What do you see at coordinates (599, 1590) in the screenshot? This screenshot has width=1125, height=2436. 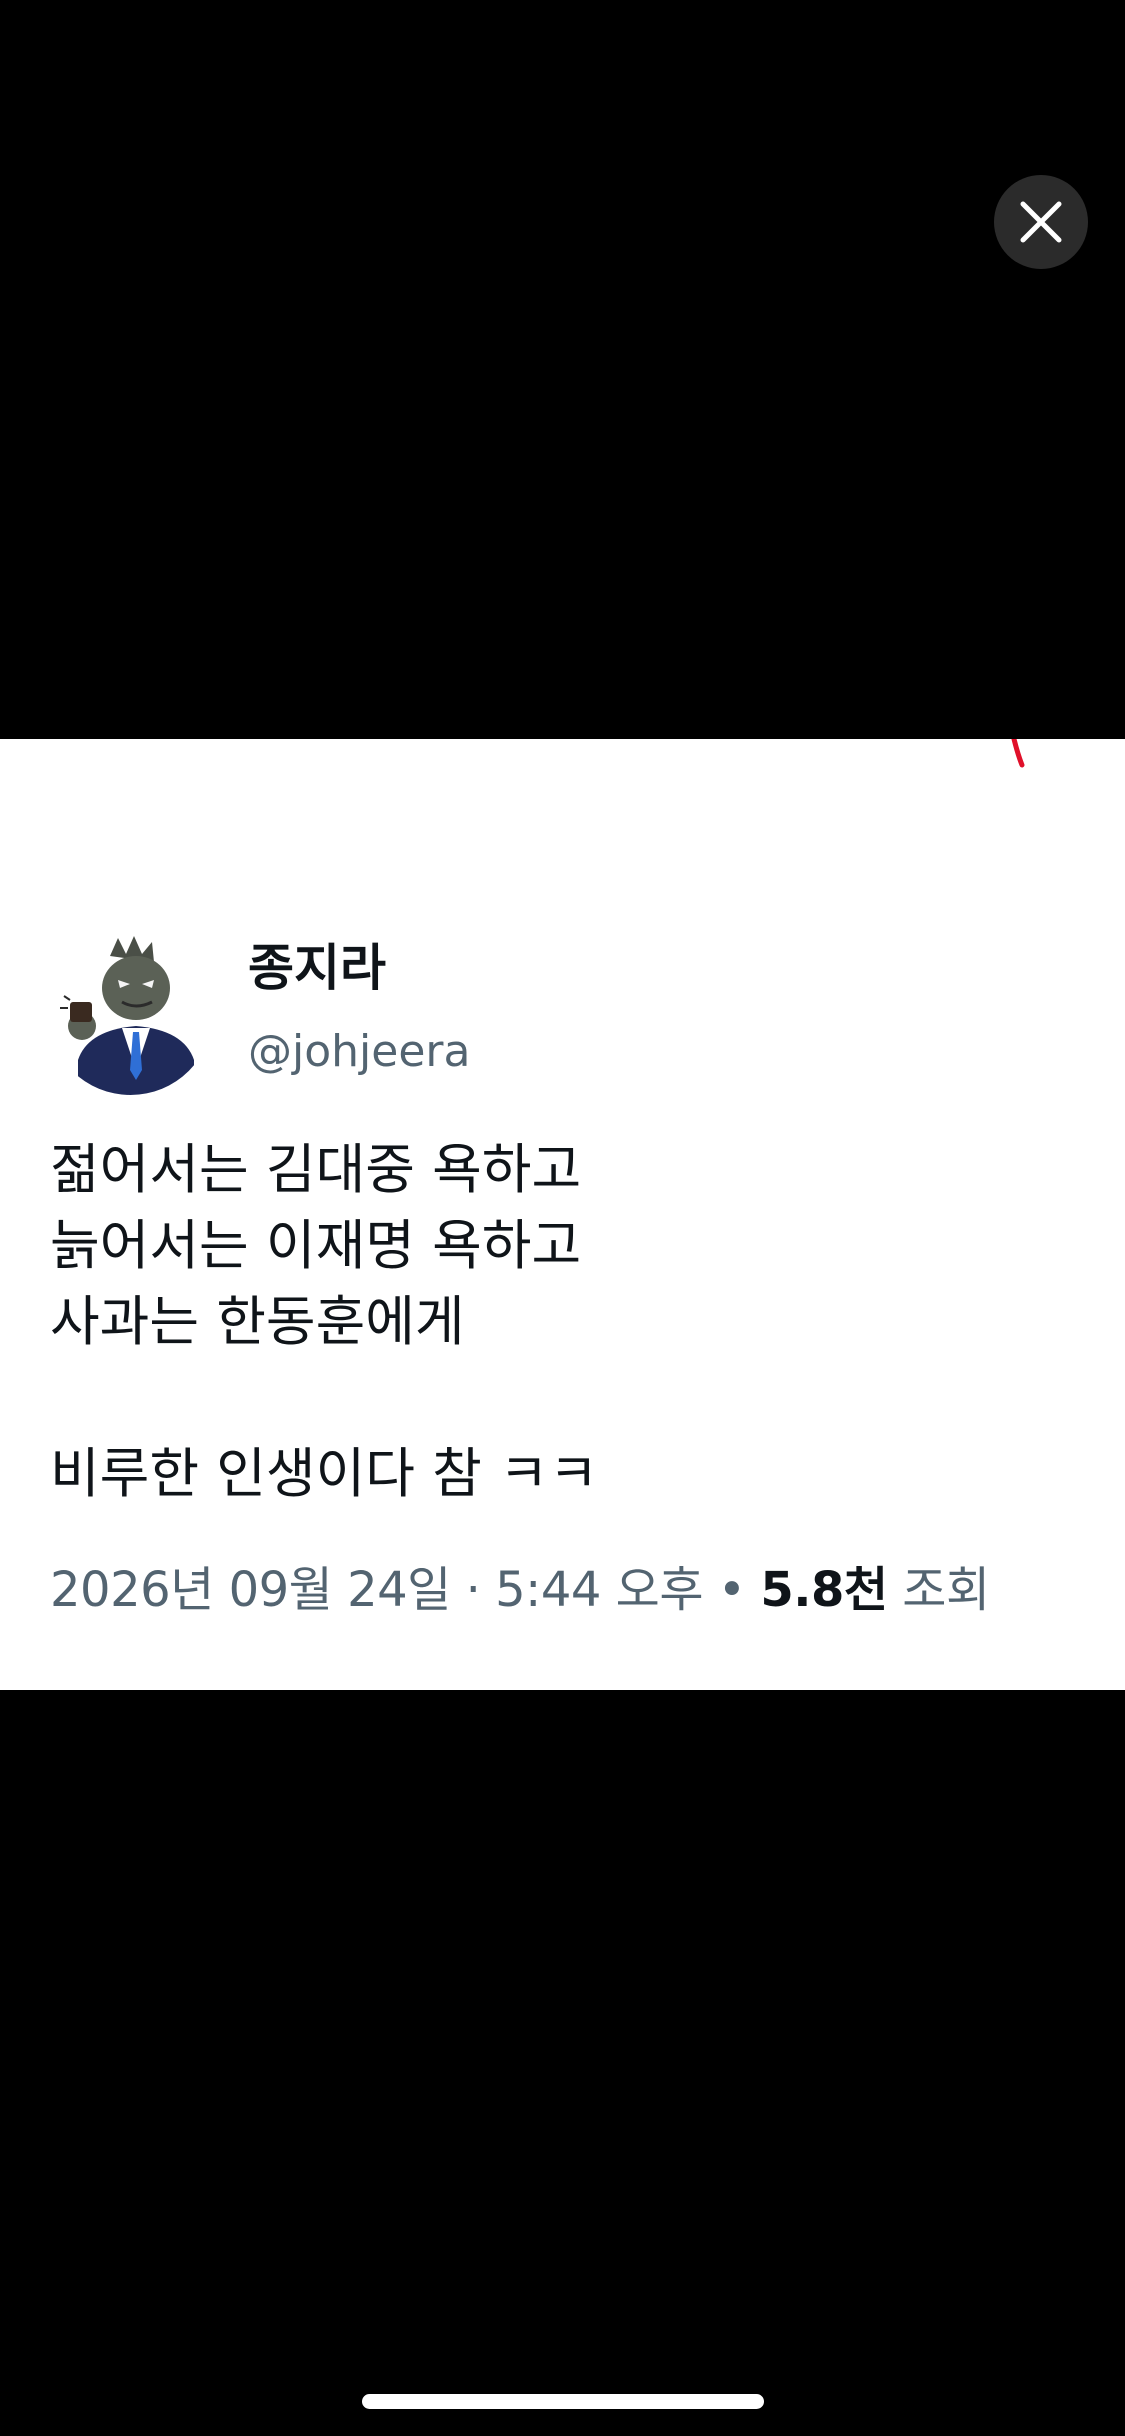 I see `tweet-time: 5:44 오후` at bounding box center [599, 1590].